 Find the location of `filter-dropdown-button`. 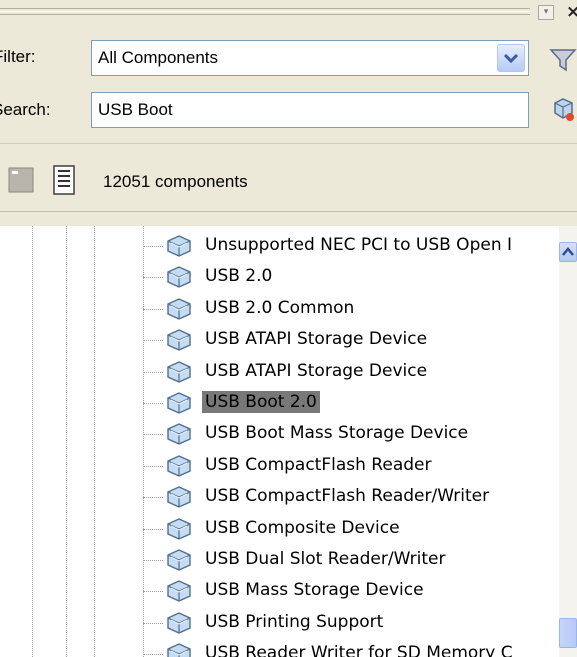

filter-dropdown-button is located at coordinates (511, 58).